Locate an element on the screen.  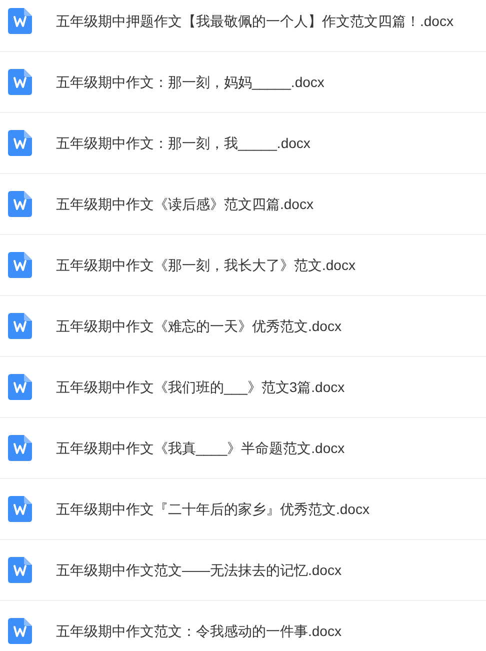
file-row: 五年级期中作文《读后感》范文四篇.docx is located at coordinates (243, 204).